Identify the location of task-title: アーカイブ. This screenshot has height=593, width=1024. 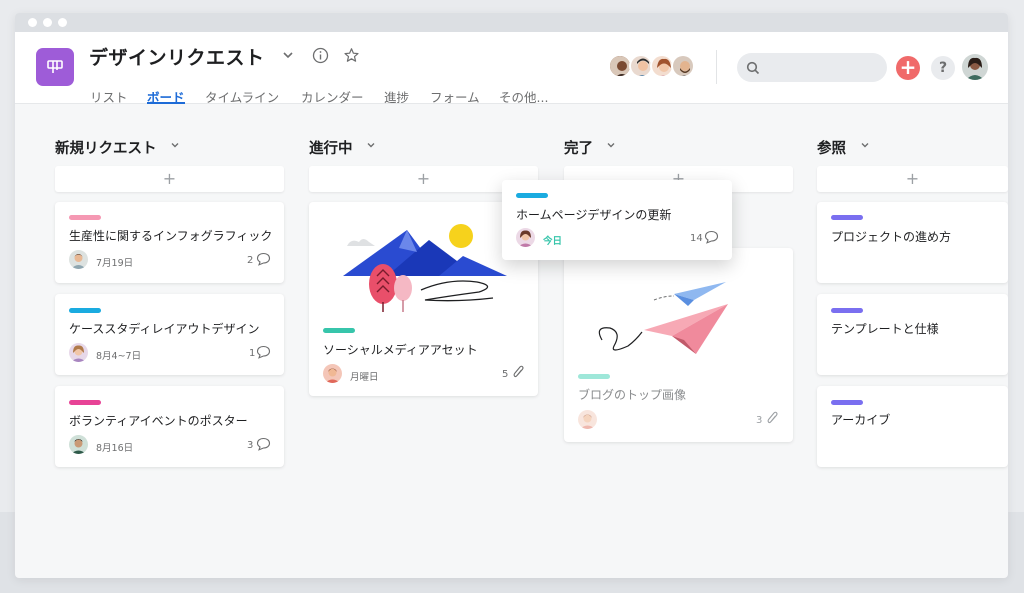
(861, 420).